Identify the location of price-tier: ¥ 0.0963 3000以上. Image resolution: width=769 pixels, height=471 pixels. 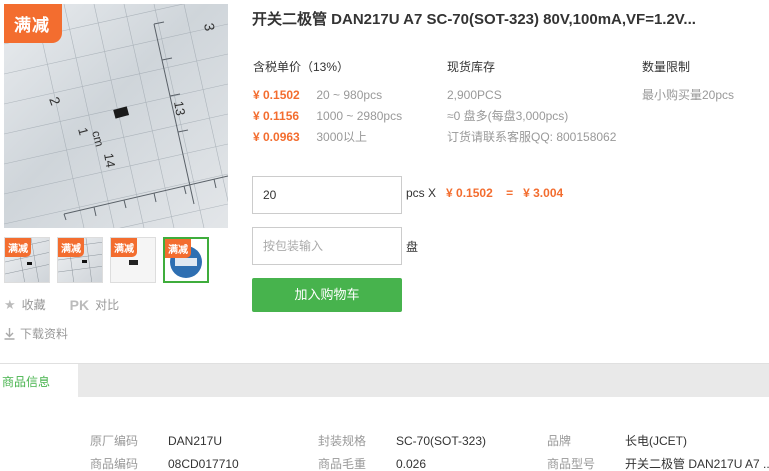
(327, 137).